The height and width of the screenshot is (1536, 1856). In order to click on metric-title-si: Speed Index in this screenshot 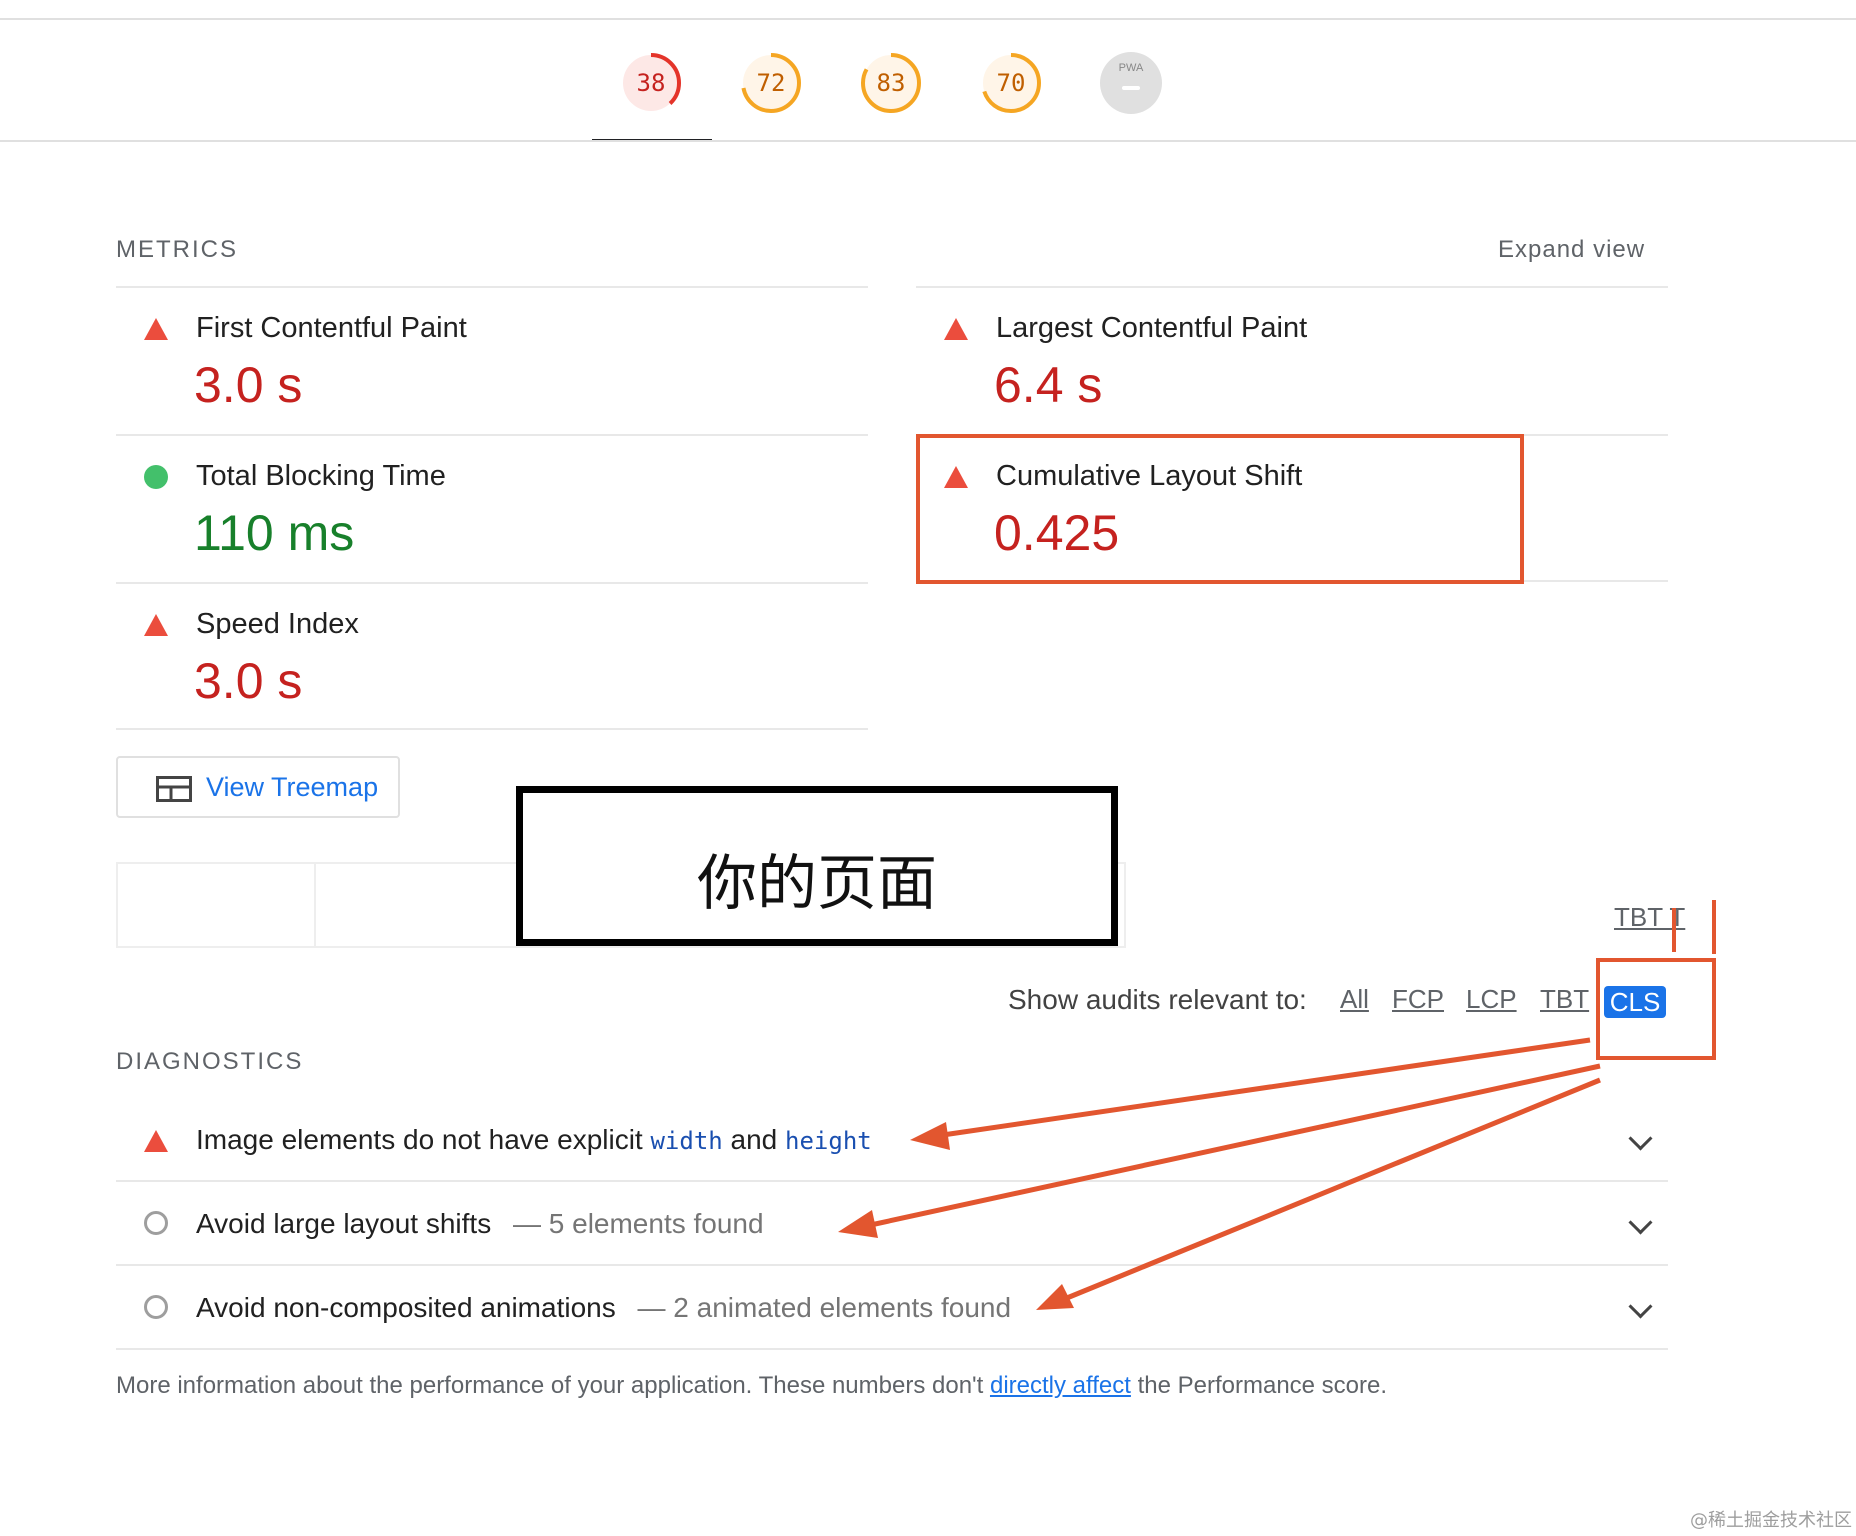, I will do `click(277, 624)`.